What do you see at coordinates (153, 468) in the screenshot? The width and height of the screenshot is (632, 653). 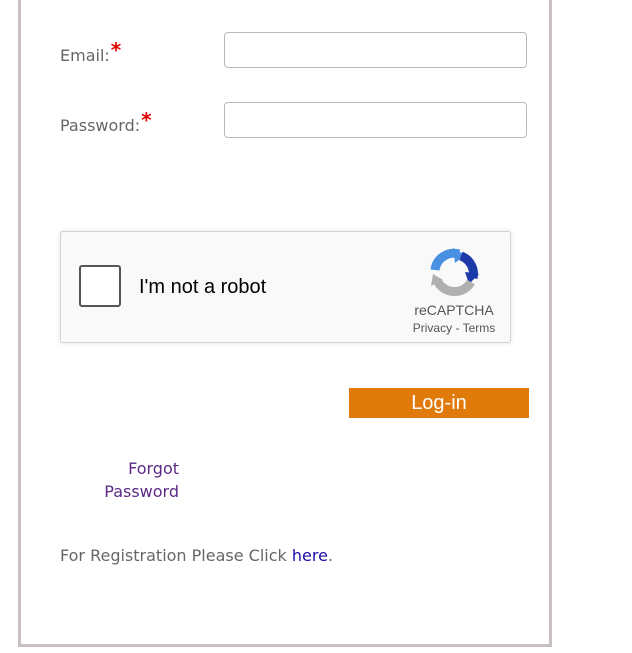 I see `forgot-password-line1: Forgot` at bounding box center [153, 468].